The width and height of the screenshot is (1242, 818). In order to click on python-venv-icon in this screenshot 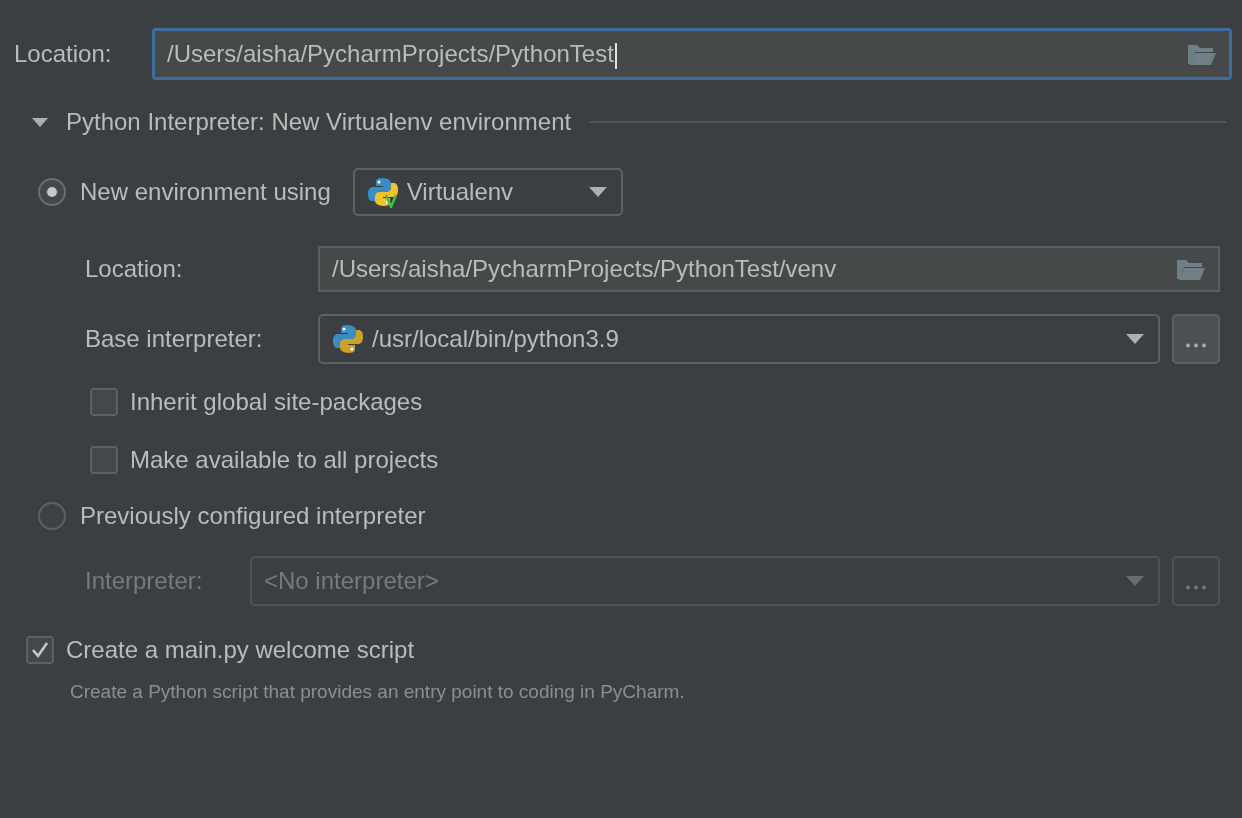, I will do `click(382, 192)`.